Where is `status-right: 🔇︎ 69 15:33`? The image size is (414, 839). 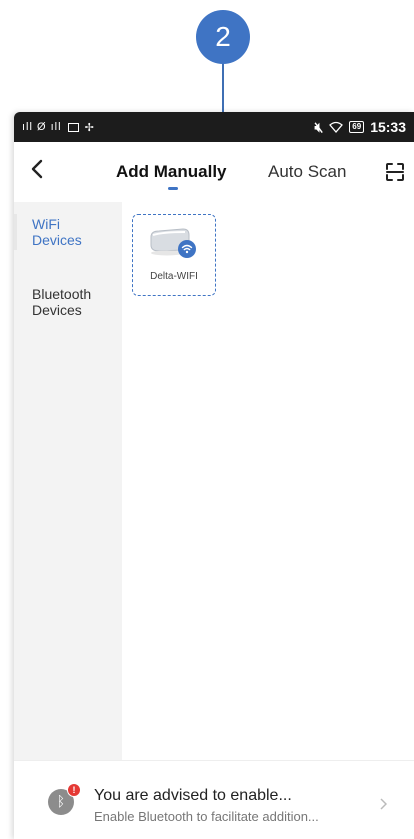 status-right: 🔇︎ 69 15:33 is located at coordinates (360, 127).